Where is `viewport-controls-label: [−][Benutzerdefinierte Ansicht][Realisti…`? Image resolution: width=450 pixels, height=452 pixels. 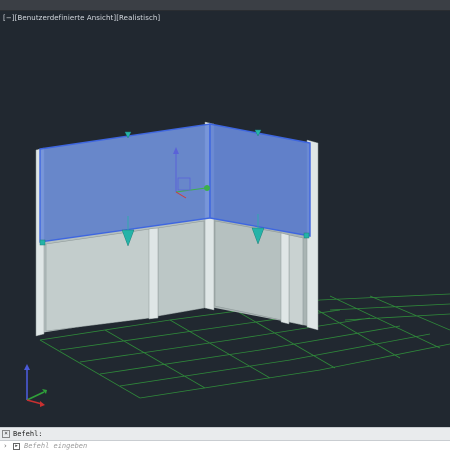 viewport-controls-label: [−][Benutzerdefinierte Ansicht][Realisti… is located at coordinates (81, 18).